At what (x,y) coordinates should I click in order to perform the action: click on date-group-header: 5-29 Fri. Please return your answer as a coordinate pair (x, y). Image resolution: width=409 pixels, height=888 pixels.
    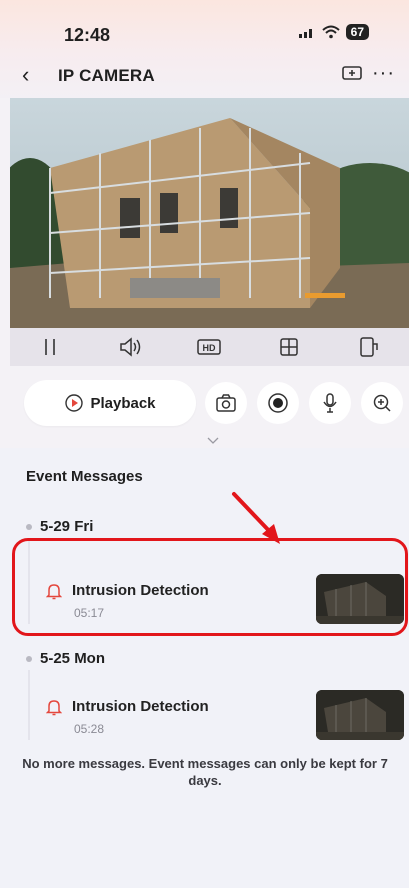
    Looking at the image, I should click on (59, 526).